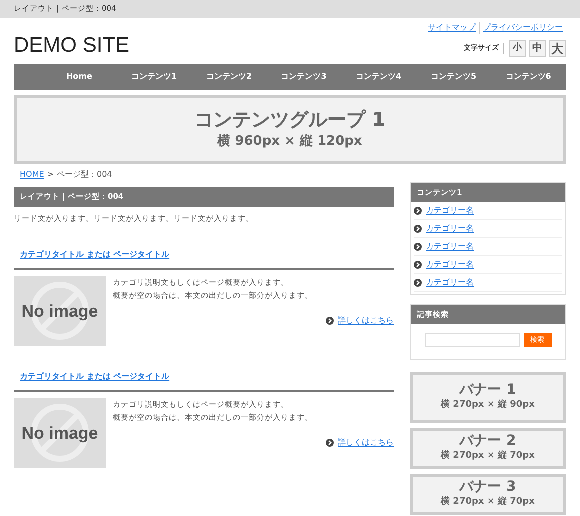  Describe the element at coordinates (72, 47) in the screenshot. I see `site-title: DEMO SITE` at that location.